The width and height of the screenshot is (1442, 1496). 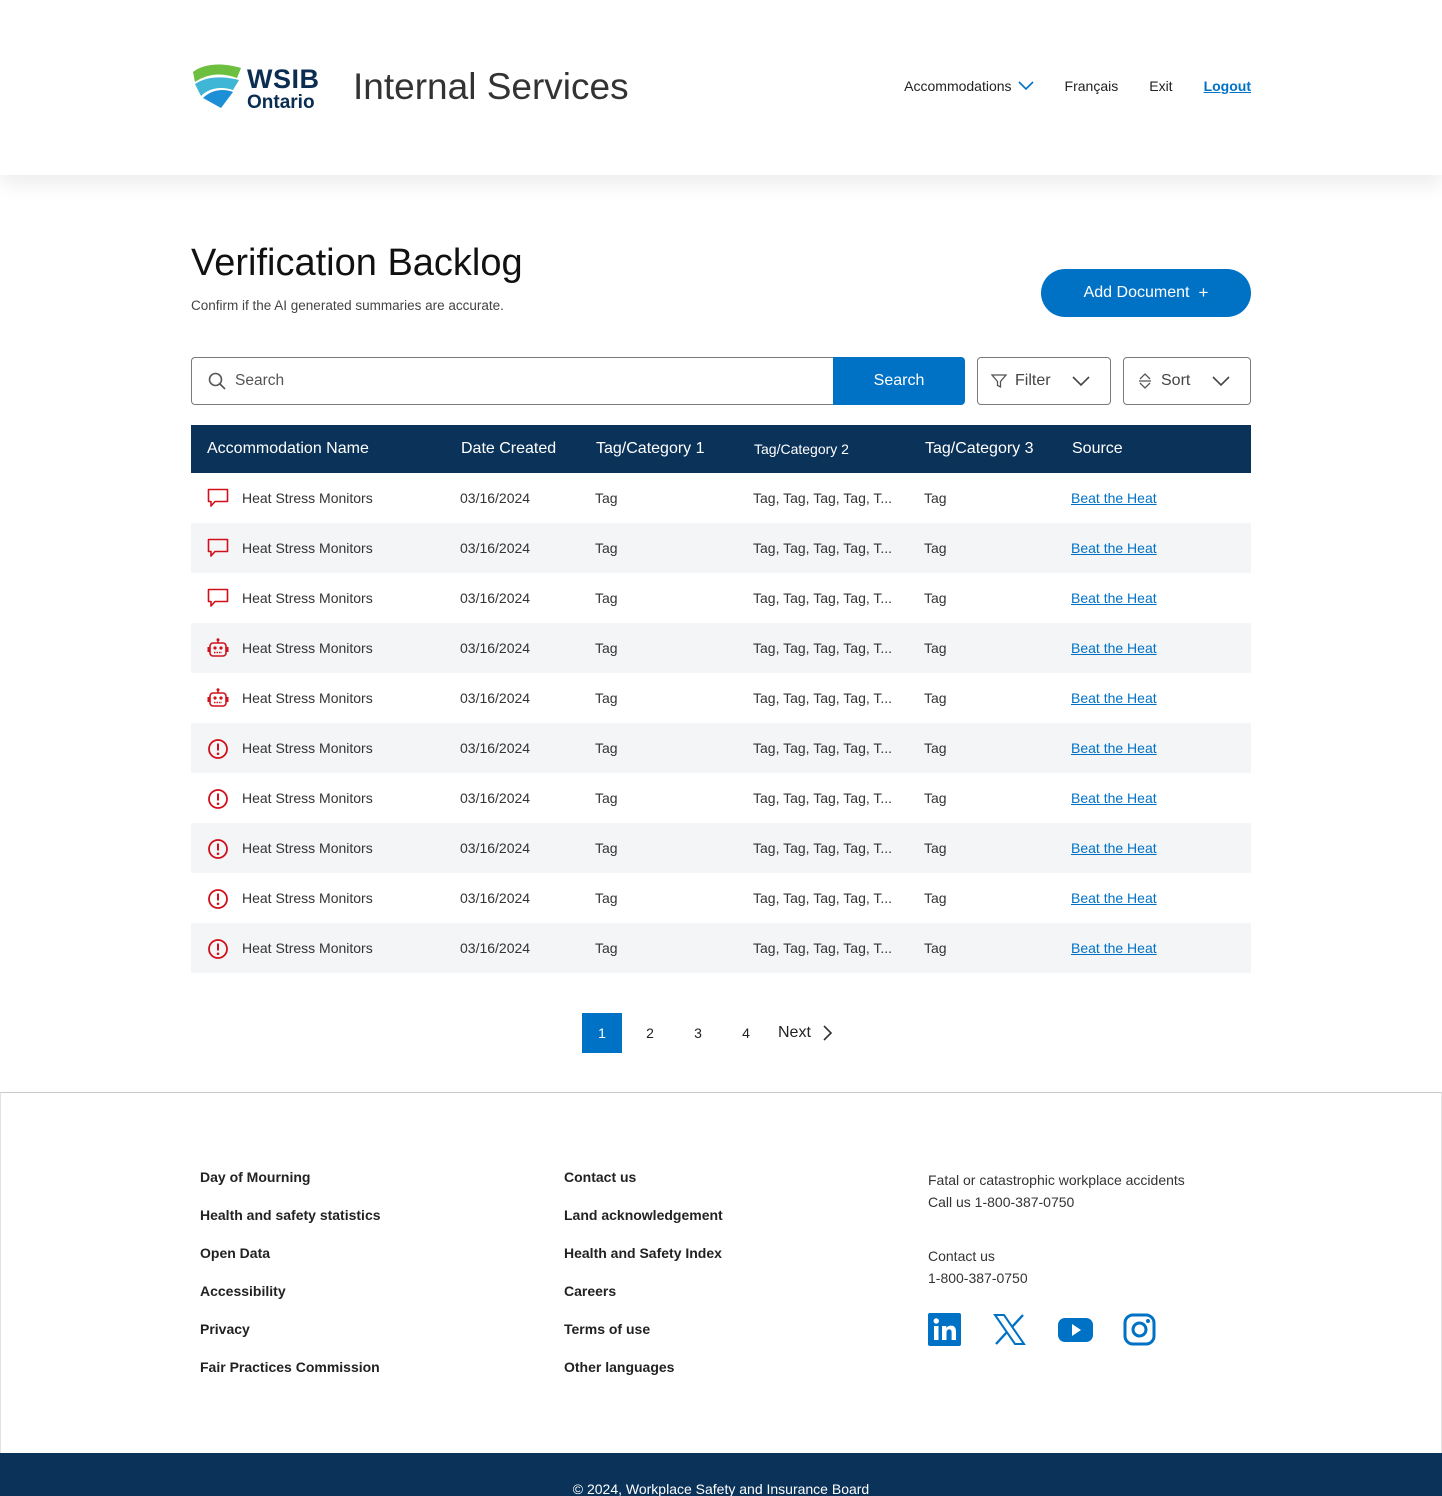 What do you see at coordinates (969, 86) in the screenshot?
I see `nav-accommodations-dropdown: Accommodations` at bounding box center [969, 86].